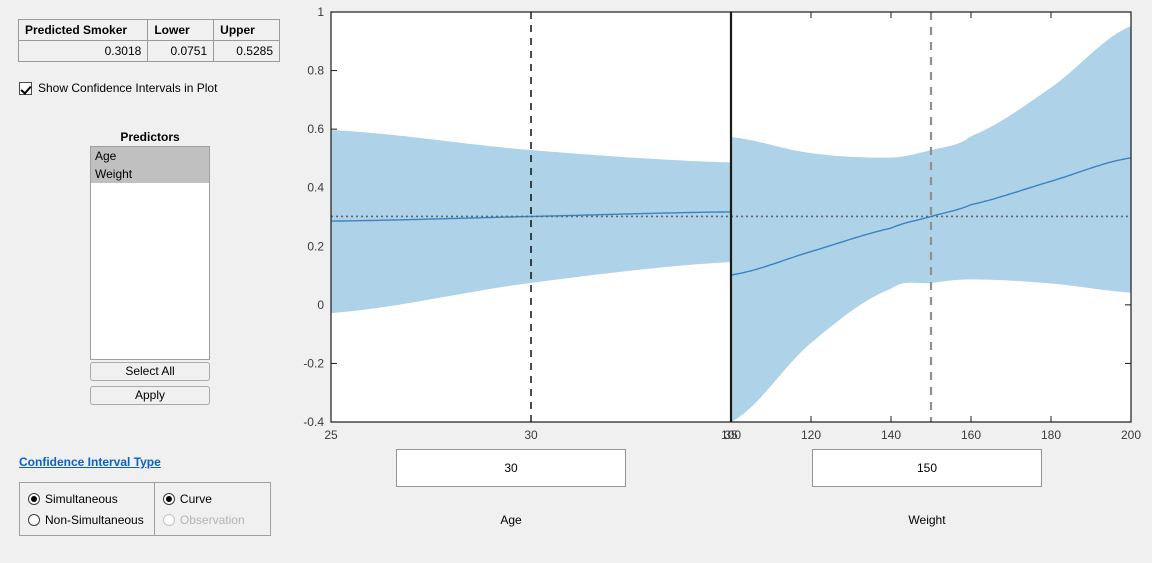 This screenshot has width=1152, height=563. What do you see at coordinates (927, 520) in the screenshot?
I see `weight-axis-label: Weight` at bounding box center [927, 520].